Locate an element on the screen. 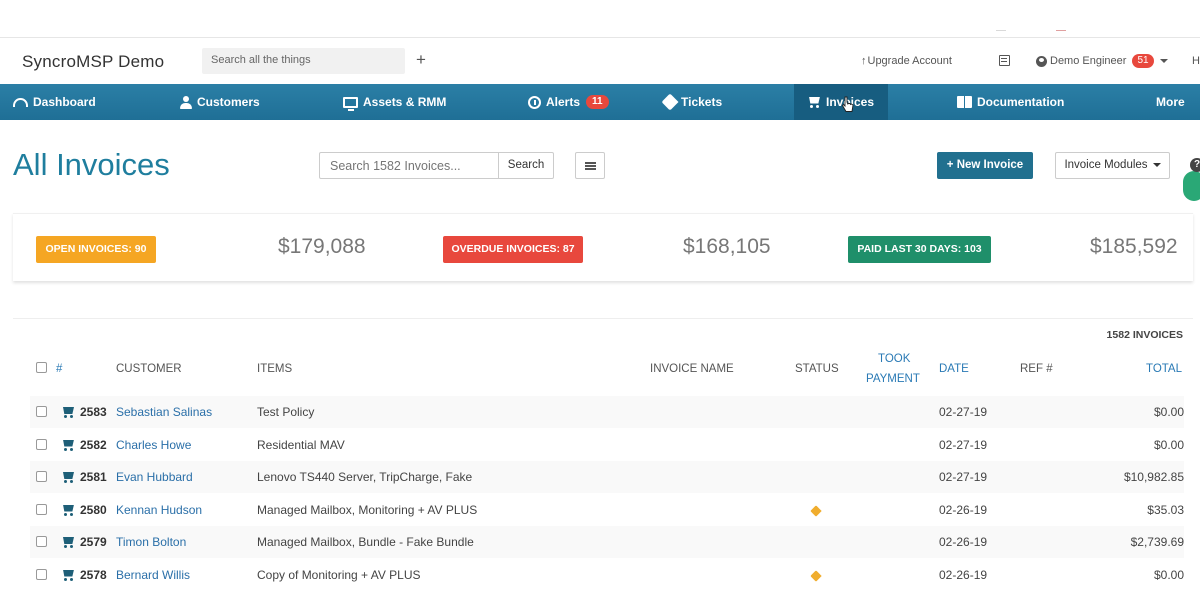 Image resolution: width=1200 pixels, height=600 pixels. nav-documentation: Documentation is located at coordinates (1010, 102).